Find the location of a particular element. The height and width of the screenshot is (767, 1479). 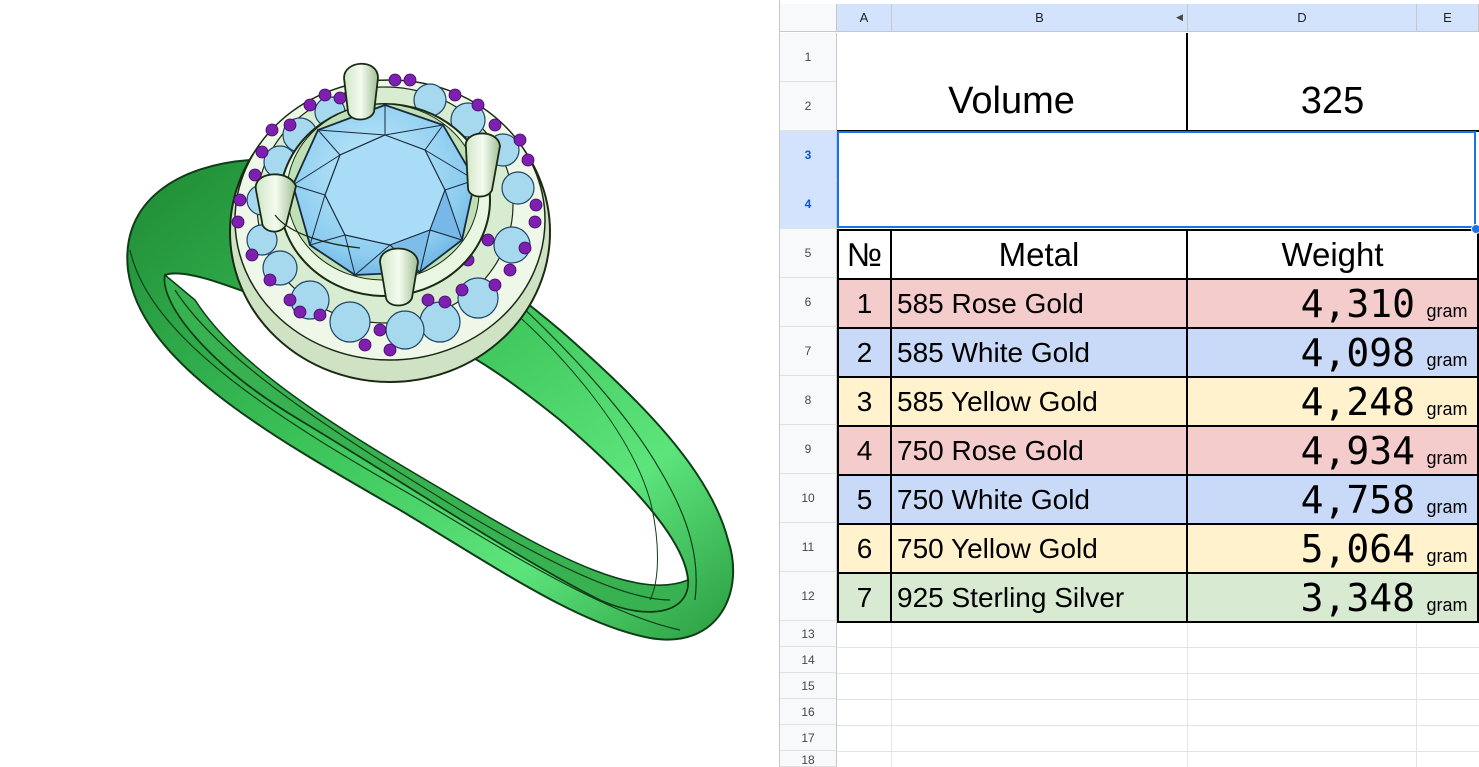

weight-value-cell: 4,098 is located at coordinates (1302, 352).